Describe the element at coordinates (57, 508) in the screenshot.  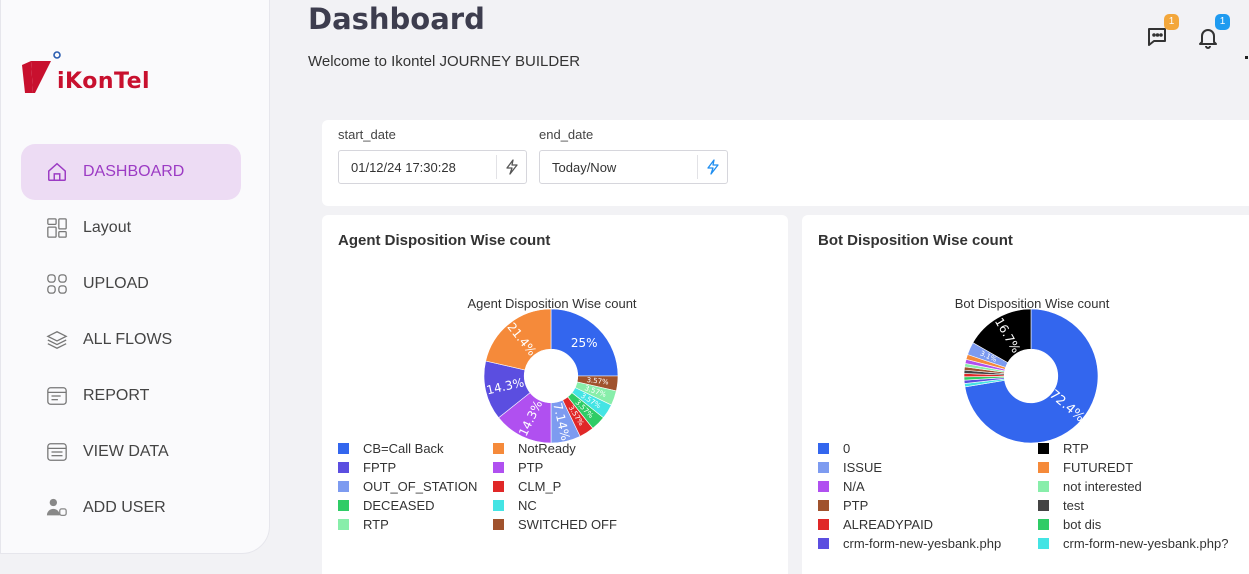
I see `add-user-icon` at that location.